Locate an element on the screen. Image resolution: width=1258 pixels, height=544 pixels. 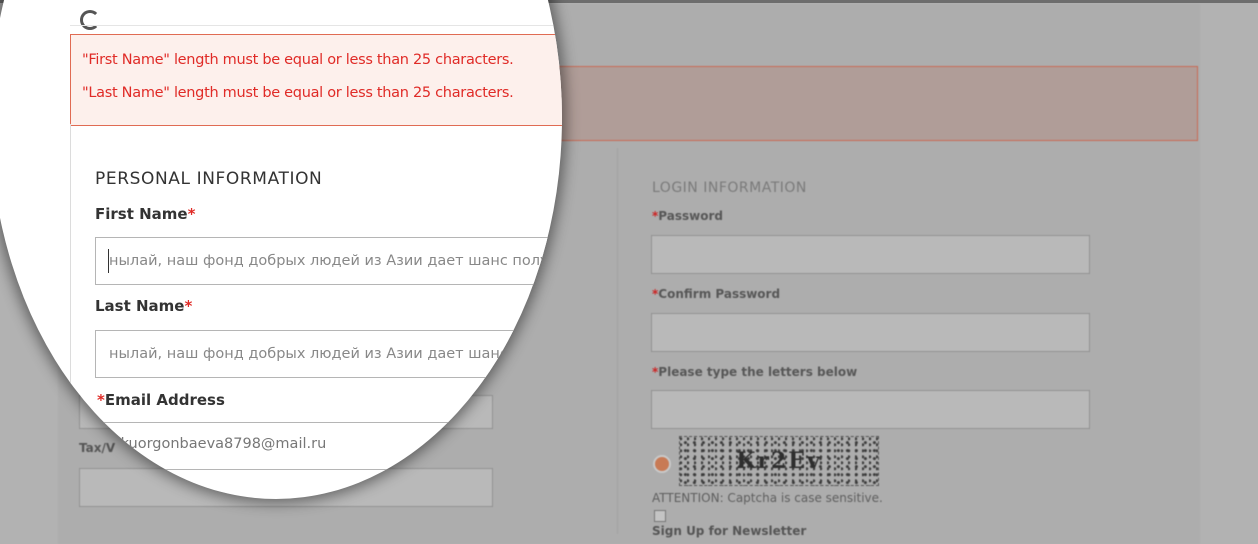
confirm-password-input is located at coordinates (870, 332).